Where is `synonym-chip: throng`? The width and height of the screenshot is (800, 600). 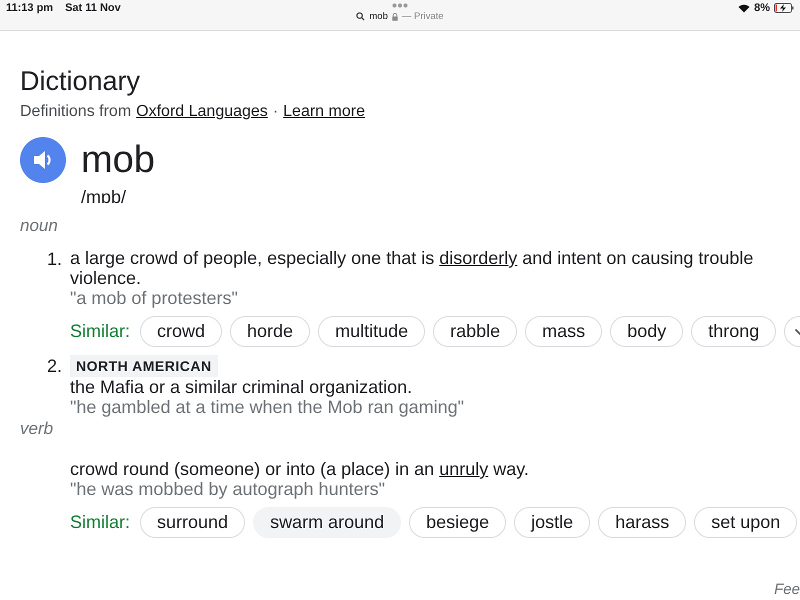
synonym-chip: throng is located at coordinates (733, 331).